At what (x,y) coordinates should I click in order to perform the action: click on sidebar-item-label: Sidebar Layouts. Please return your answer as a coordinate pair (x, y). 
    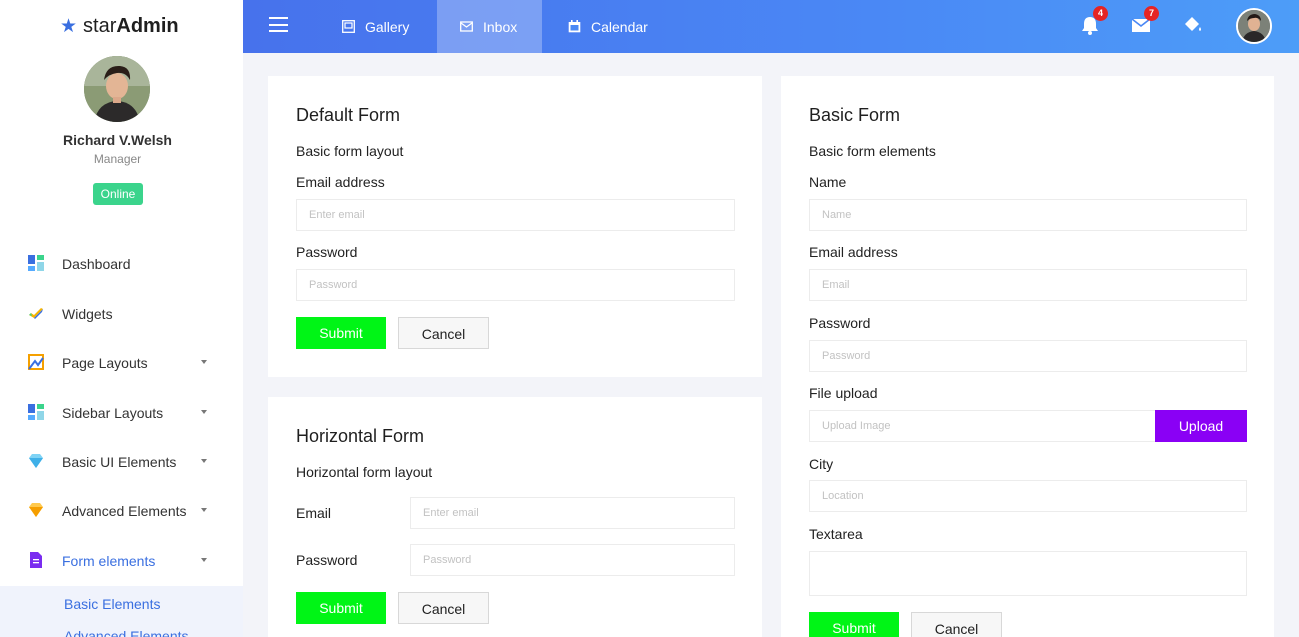
    Looking at the image, I should click on (113, 413).